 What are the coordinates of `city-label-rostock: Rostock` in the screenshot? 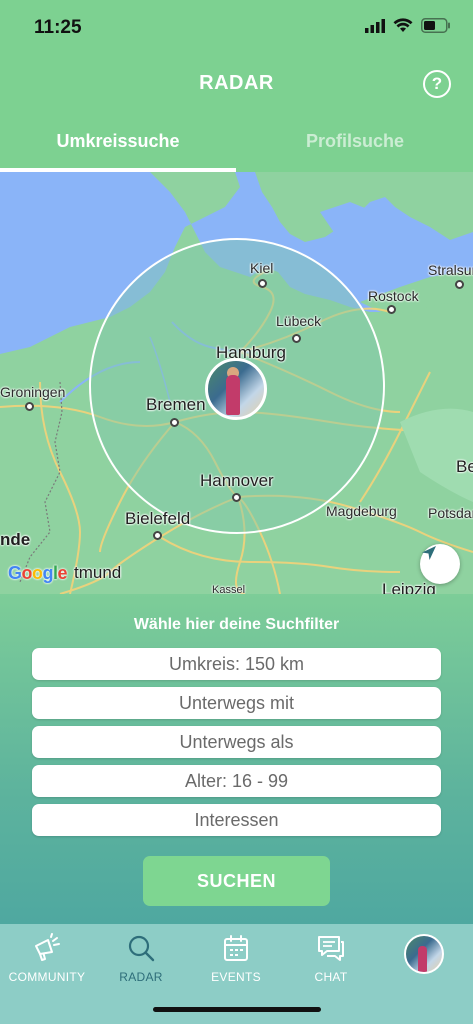 It's located at (393, 296).